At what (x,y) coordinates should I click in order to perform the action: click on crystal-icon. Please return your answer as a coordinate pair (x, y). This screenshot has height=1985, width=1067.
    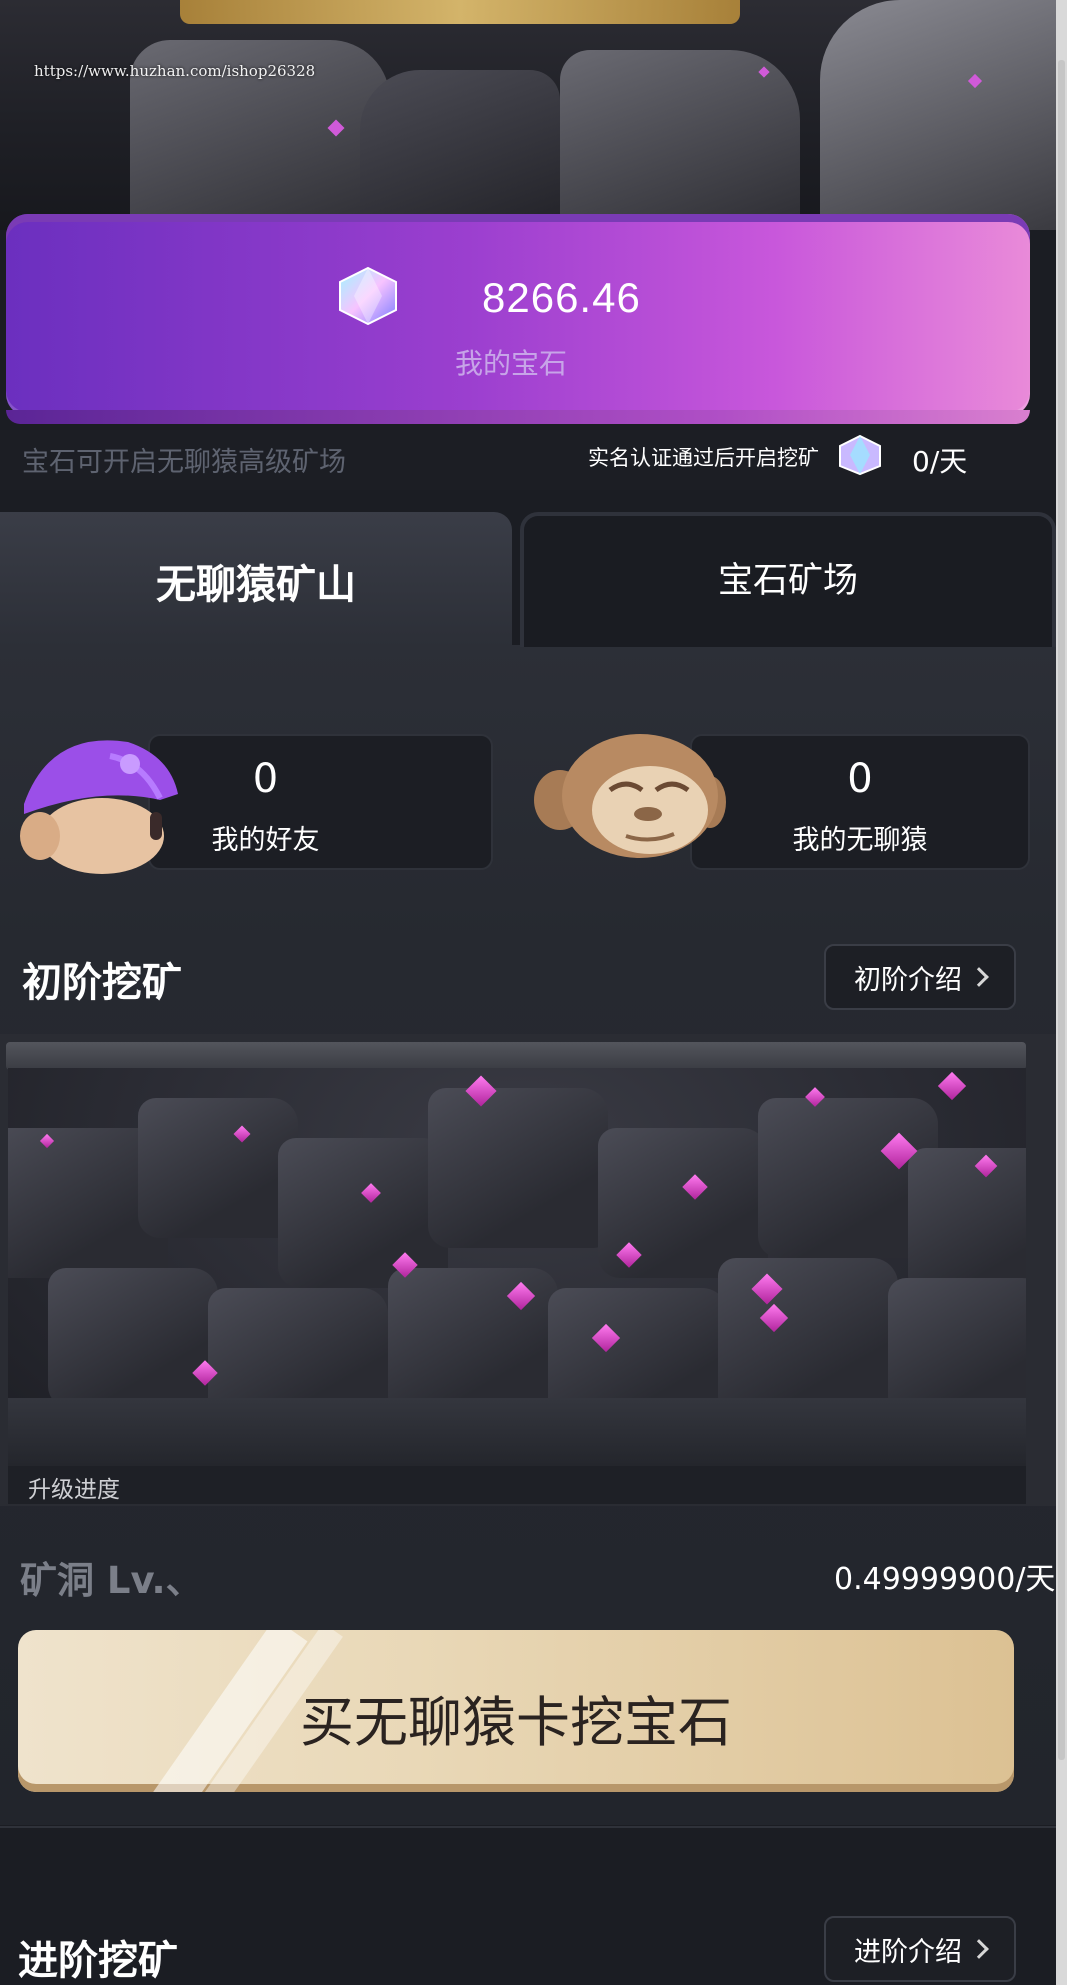
    Looking at the image, I should click on (952, 1086).